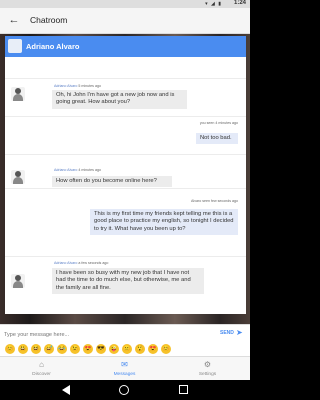 This screenshot has width=320, height=400. I want to click on status-icons: ▾ ◢ ▮, so click(213, 4).